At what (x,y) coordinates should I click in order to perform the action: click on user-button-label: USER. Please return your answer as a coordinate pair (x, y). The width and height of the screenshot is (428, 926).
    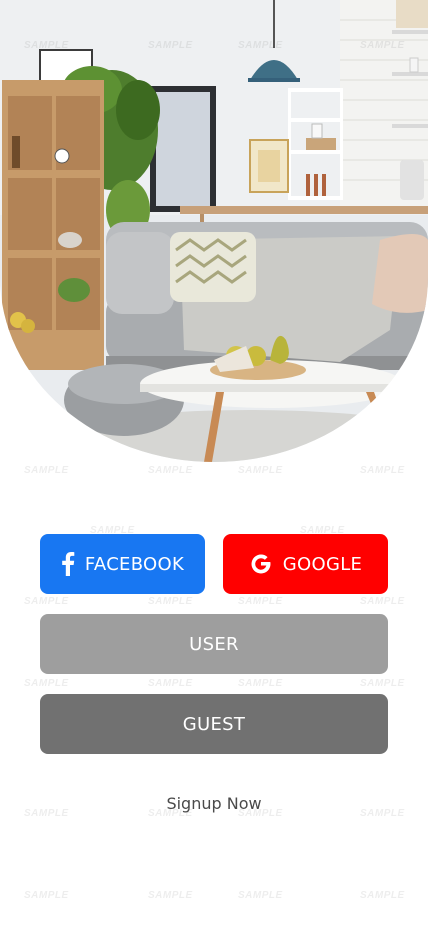
    Looking at the image, I should click on (214, 644).